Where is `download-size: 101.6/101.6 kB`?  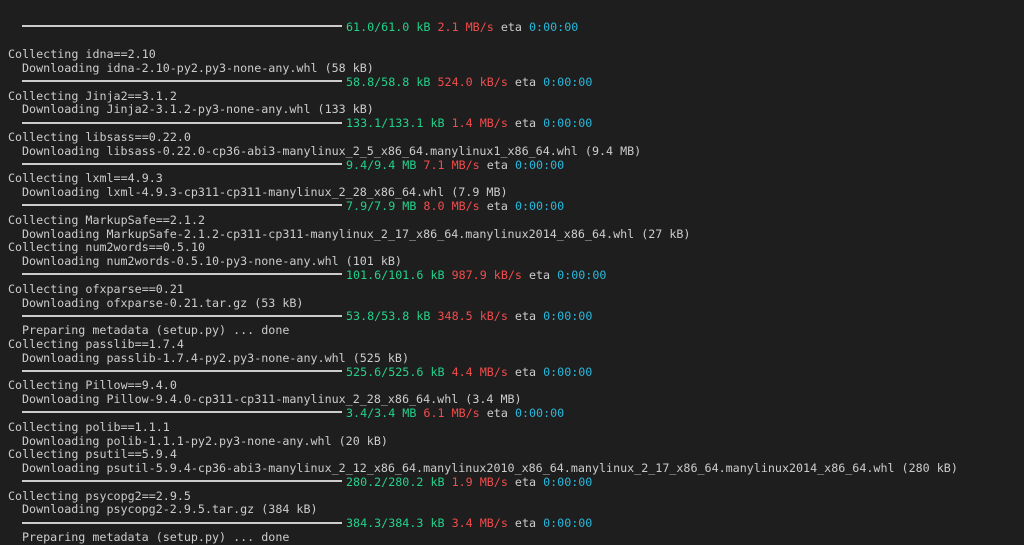
download-size: 101.6/101.6 kB is located at coordinates (395, 275).